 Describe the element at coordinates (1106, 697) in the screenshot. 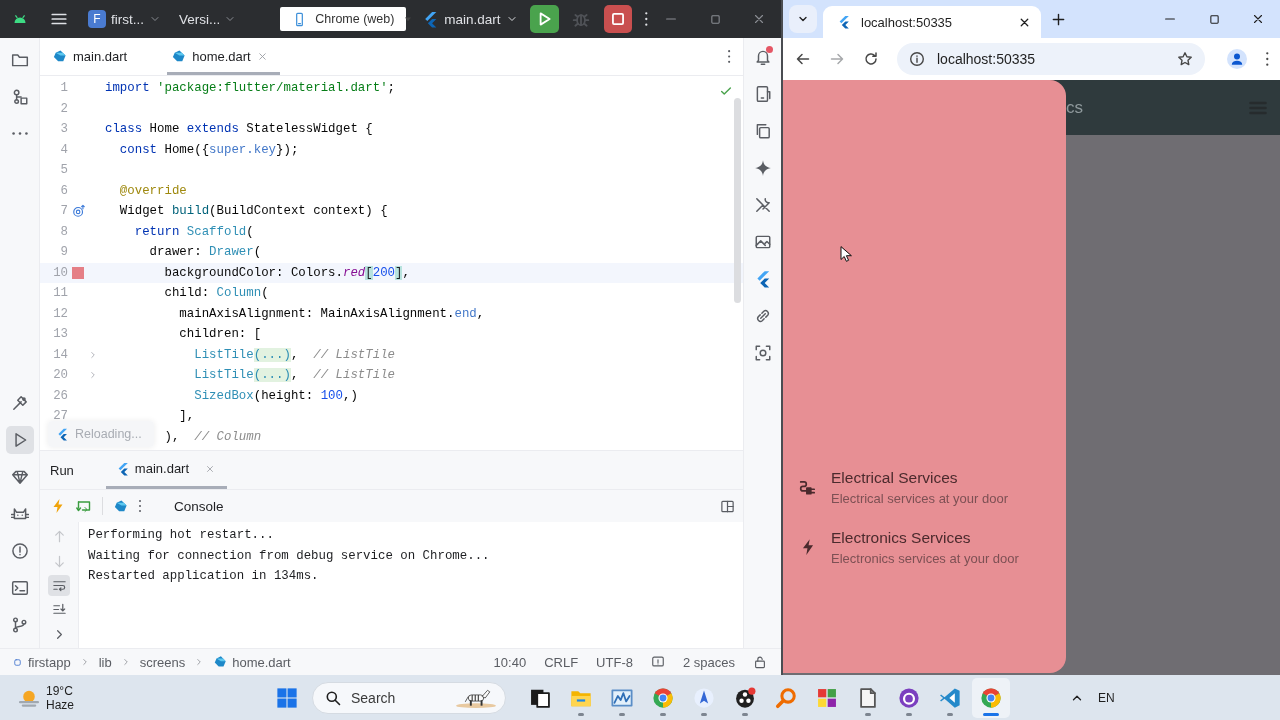

I see `language-indicator: EN` at that location.